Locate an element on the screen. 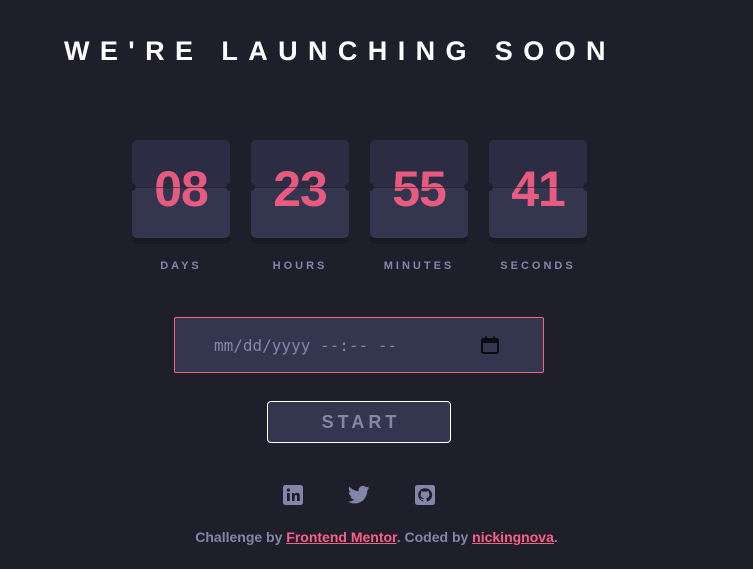 Image resolution: width=753 pixels, height=569 pixels. author-link: nickingnova is located at coordinates (513, 537).